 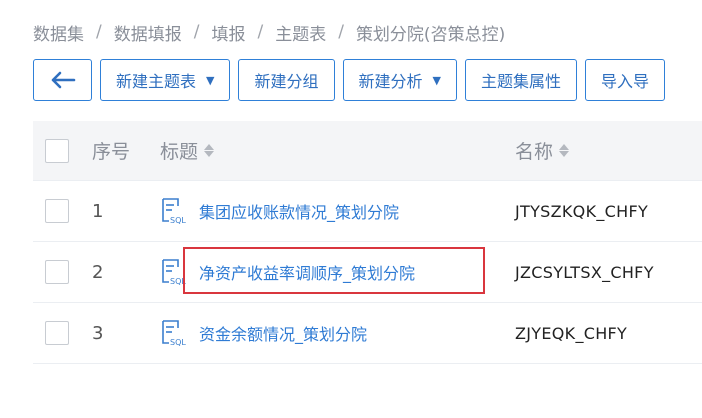 What do you see at coordinates (228, 32) in the screenshot?
I see `breadcrumb-item-entry: 填报` at bounding box center [228, 32].